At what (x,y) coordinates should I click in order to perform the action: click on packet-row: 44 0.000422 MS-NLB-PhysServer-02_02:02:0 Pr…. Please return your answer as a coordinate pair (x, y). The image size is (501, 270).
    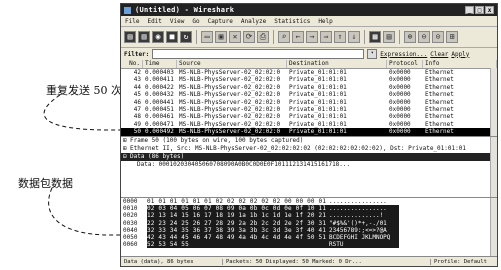
    Looking at the image, I should click on (309, 87).